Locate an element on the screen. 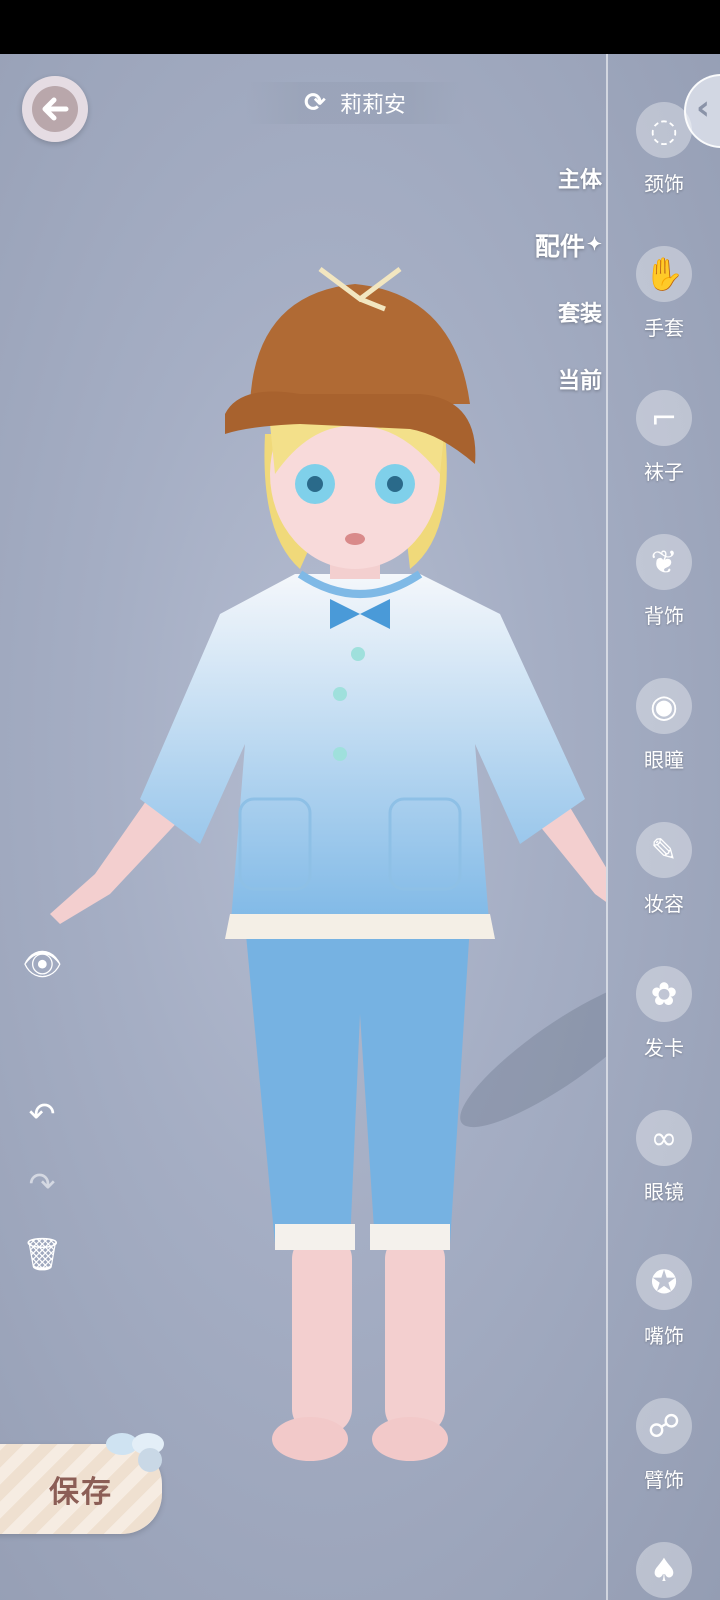 The image size is (720, 1600). redo-icon: ↷ is located at coordinates (42, 1184).